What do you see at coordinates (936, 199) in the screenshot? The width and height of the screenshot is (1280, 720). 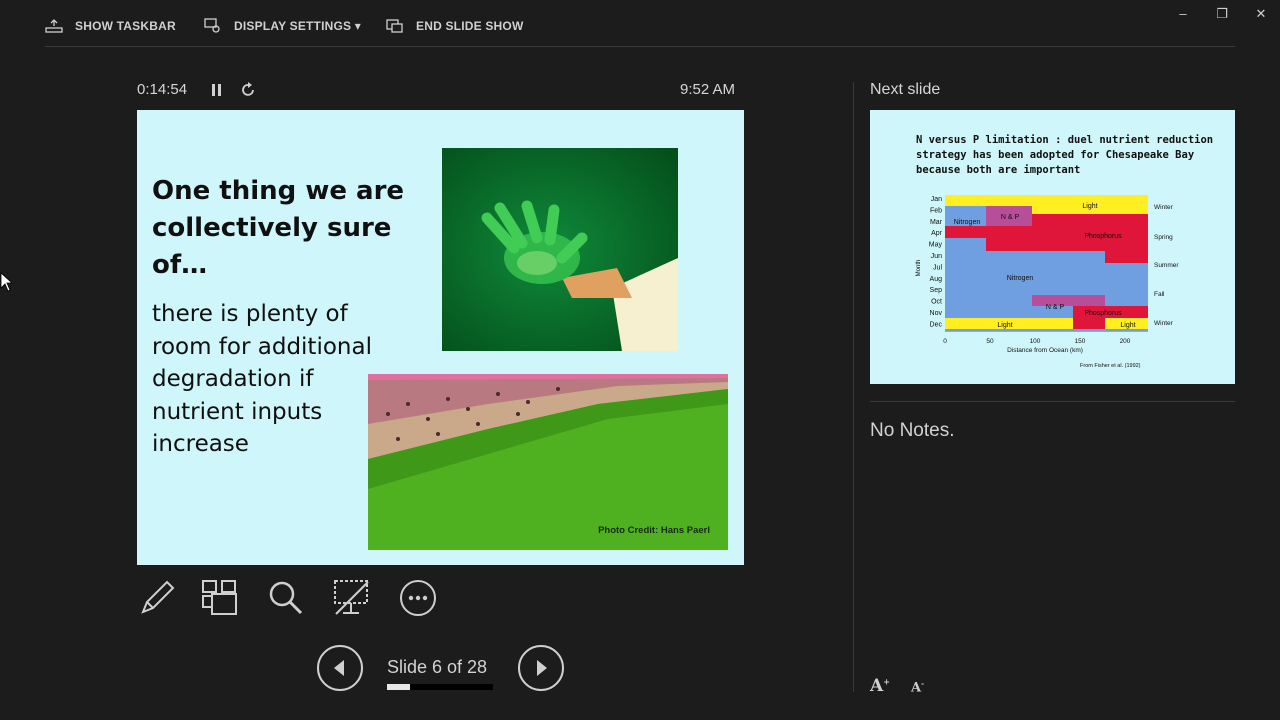 I see `month-label: Jan` at bounding box center [936, 199].